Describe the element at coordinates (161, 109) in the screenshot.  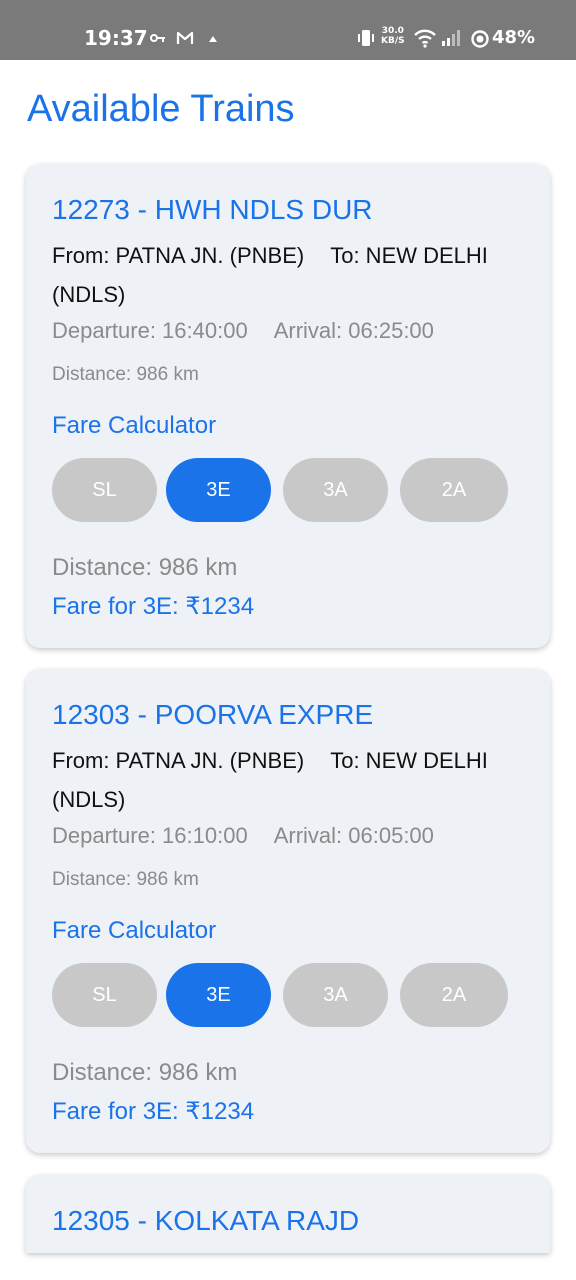
I see `page-title: Available Trains` at that location.